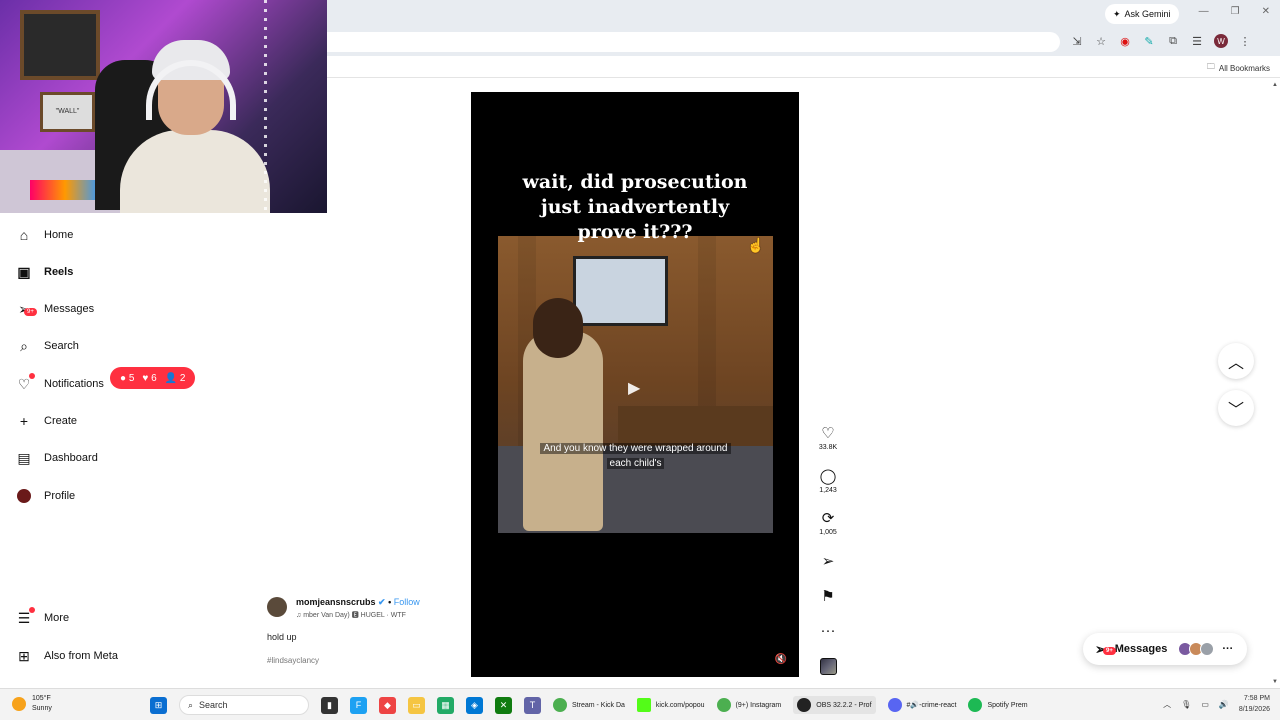 The height and width of the screenshot is (720, 1280). What do you see at coordinates (32, 376) in the screenshot?
I see `notification-dot` at bounding box center [32, 376].